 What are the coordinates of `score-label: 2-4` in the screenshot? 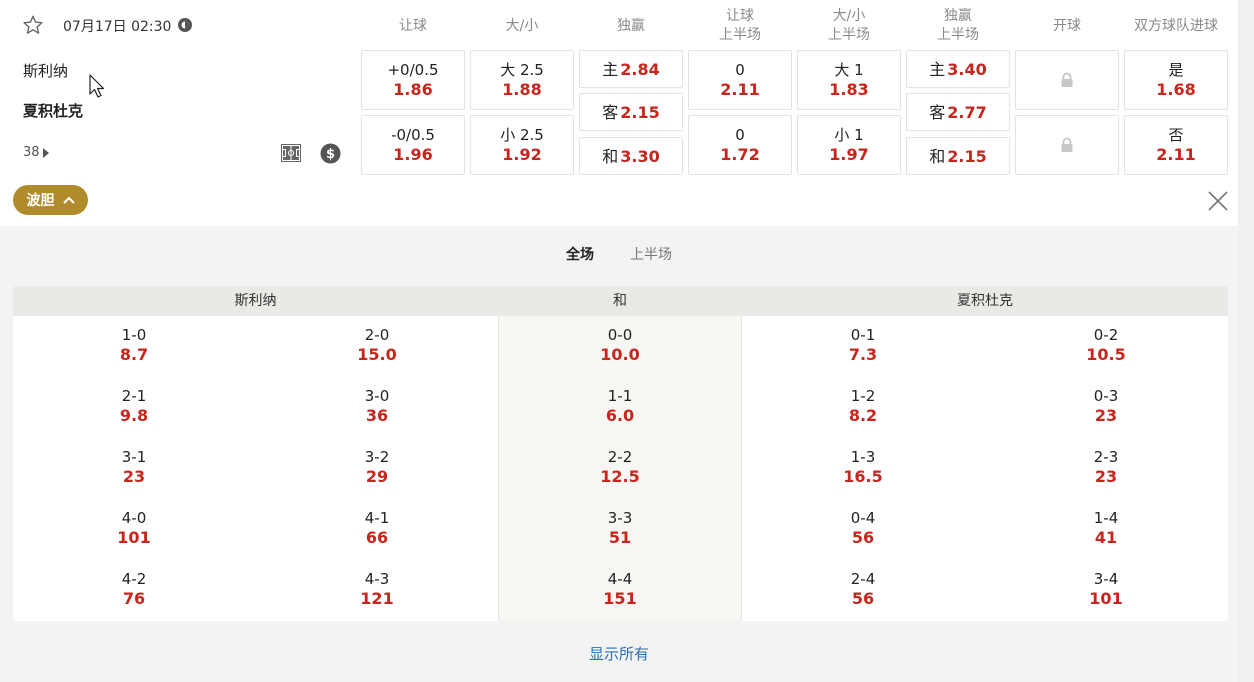 It's located at (863, 579).